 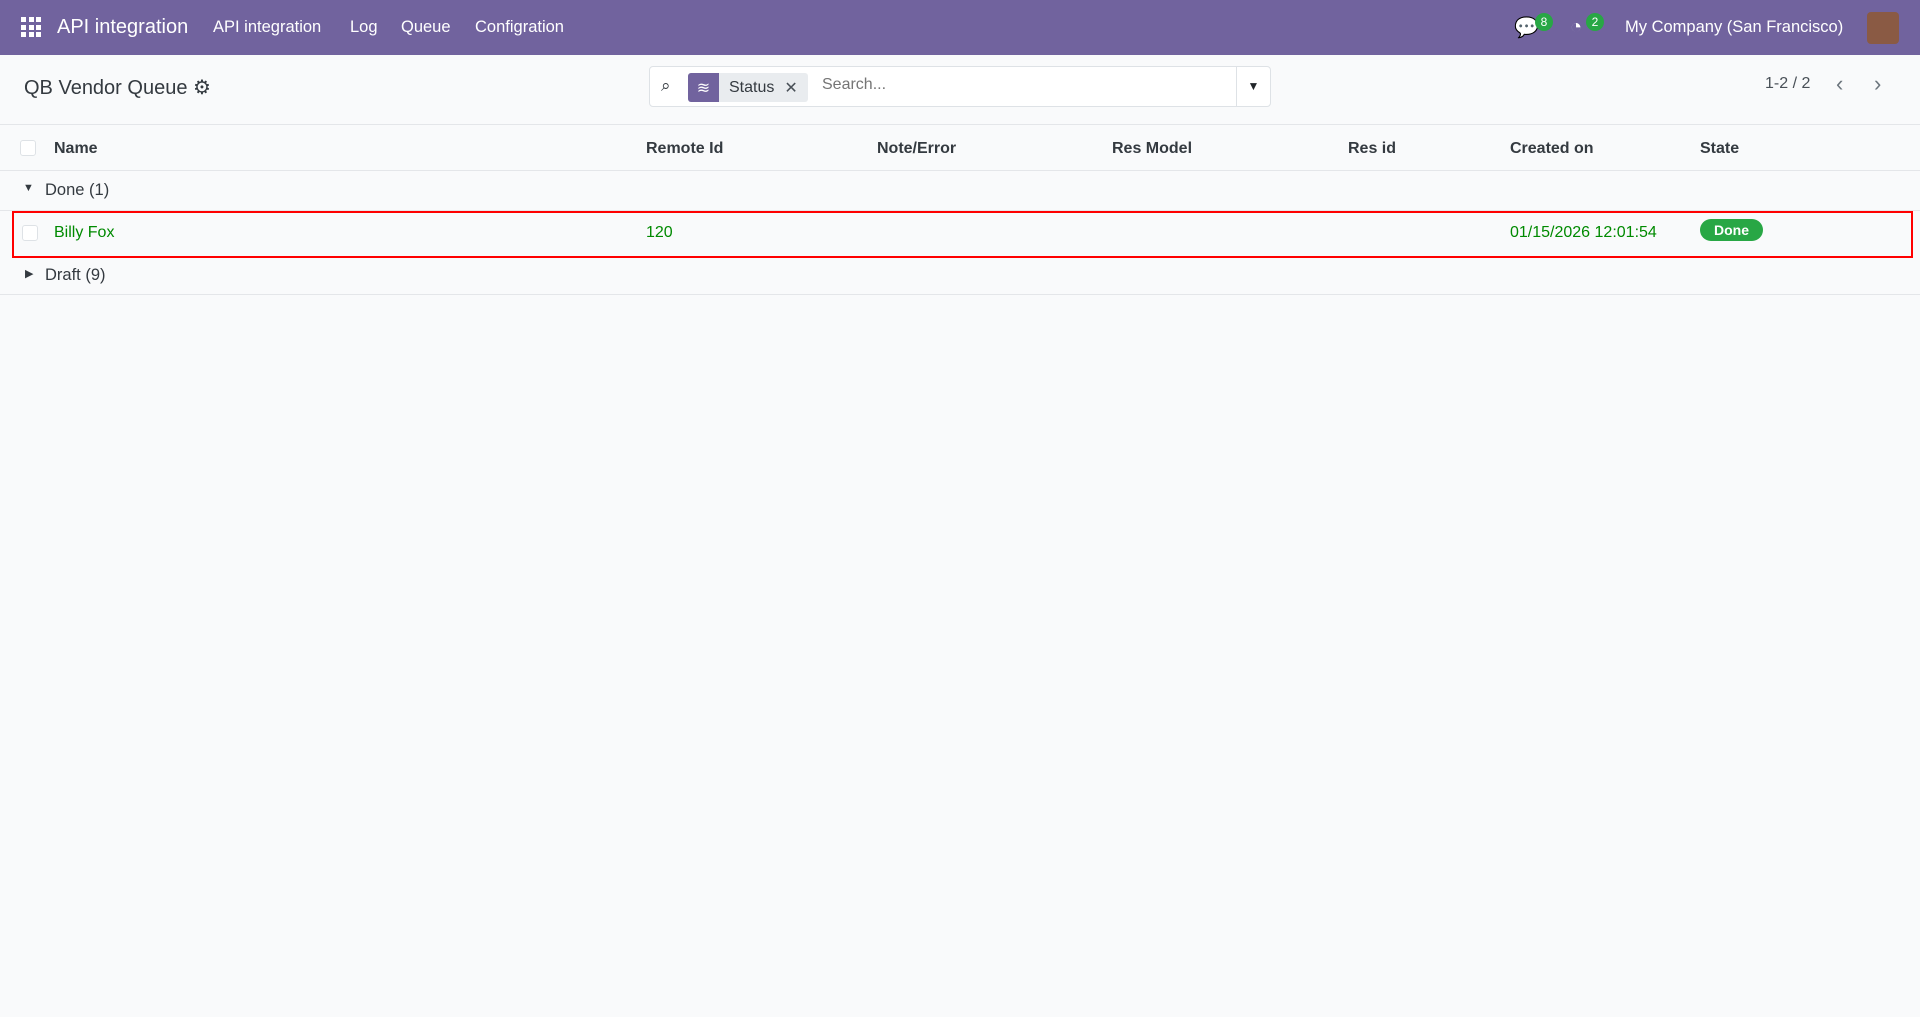 I want to click on search-options-toggle: ▼, so click(x=1253, y=86).